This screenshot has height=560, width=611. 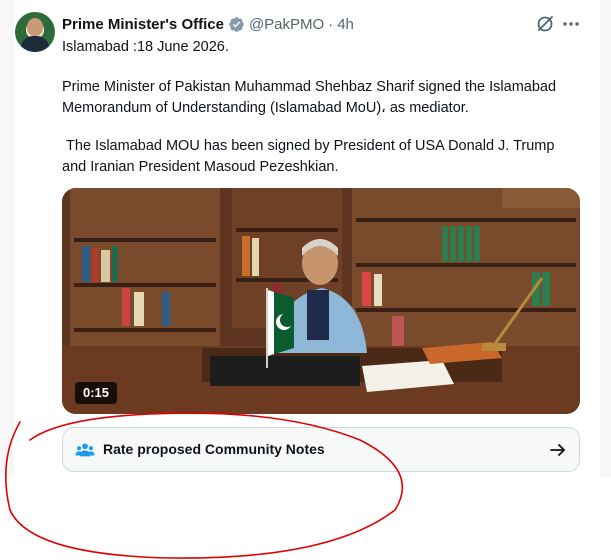 What do you see at coordinates (35, 44) in the screenshot?
I see `avatar-suit` at bounding box center [35, 44].